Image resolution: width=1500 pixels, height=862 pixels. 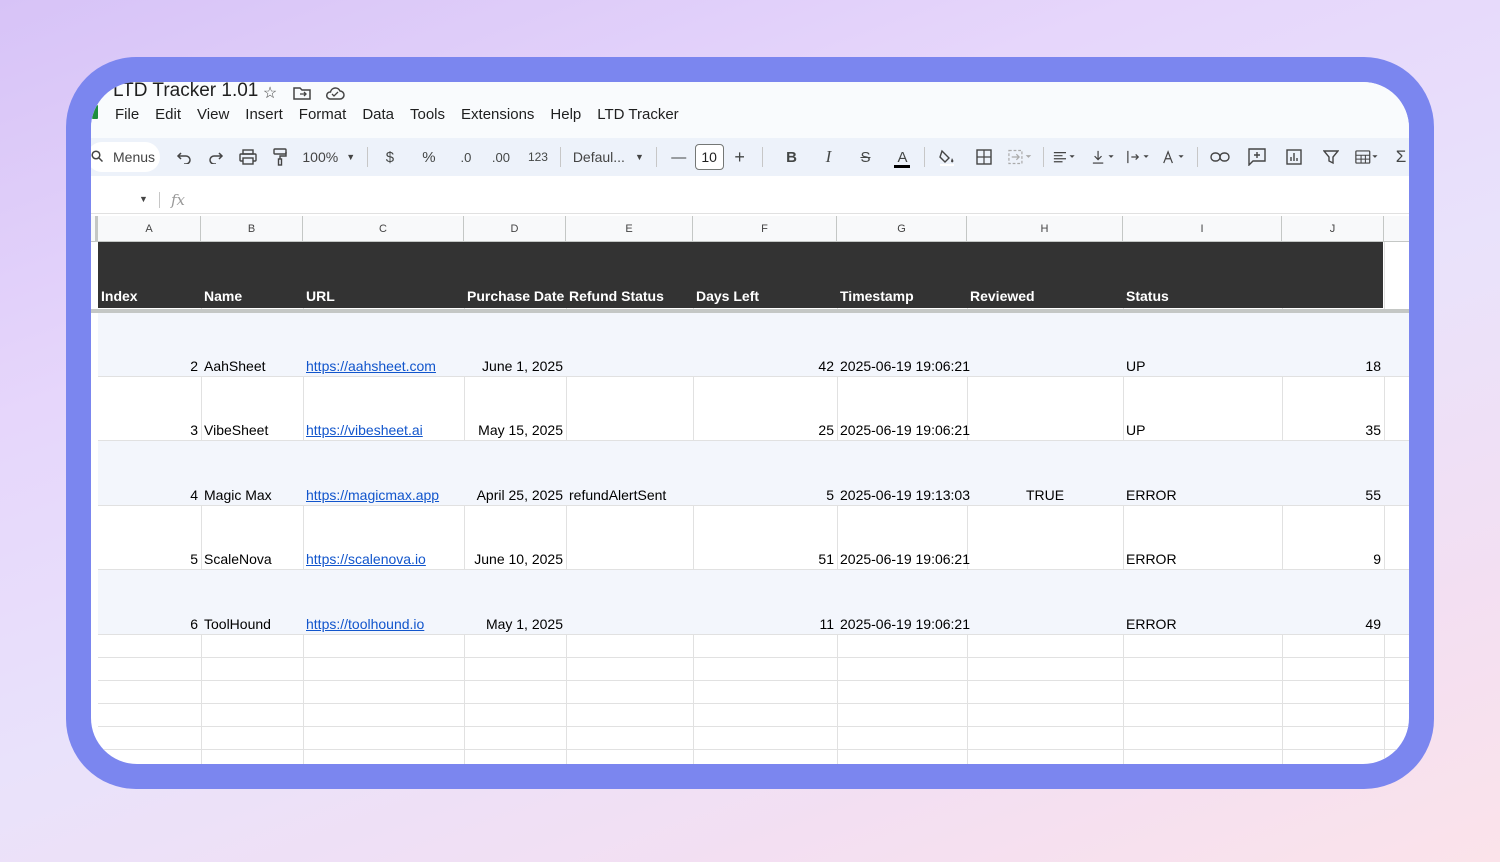 I want to click on align-left-icon, so click(x=1066, y=157).